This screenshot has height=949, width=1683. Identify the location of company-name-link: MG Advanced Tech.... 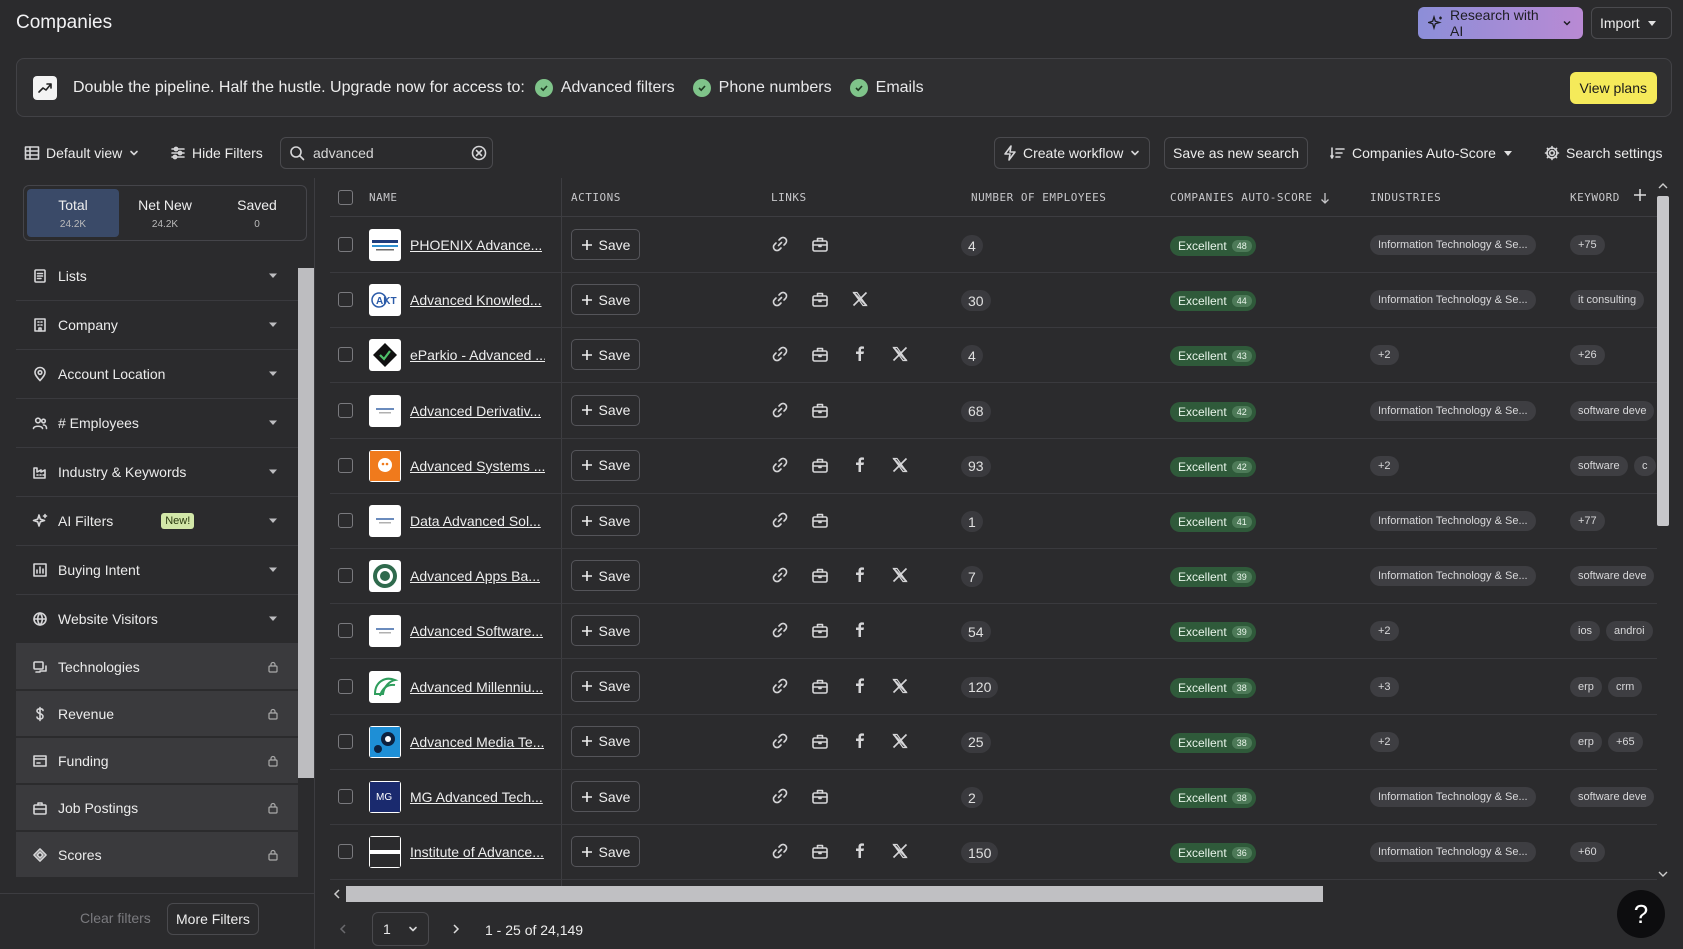
(476, 797).